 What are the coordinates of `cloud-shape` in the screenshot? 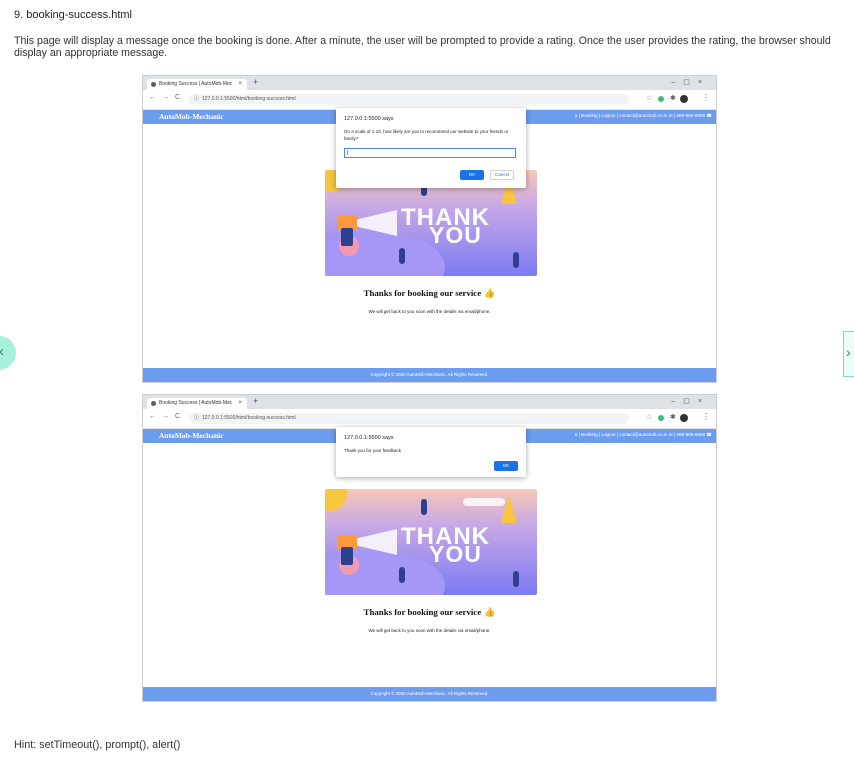 It's located at (484, 502).